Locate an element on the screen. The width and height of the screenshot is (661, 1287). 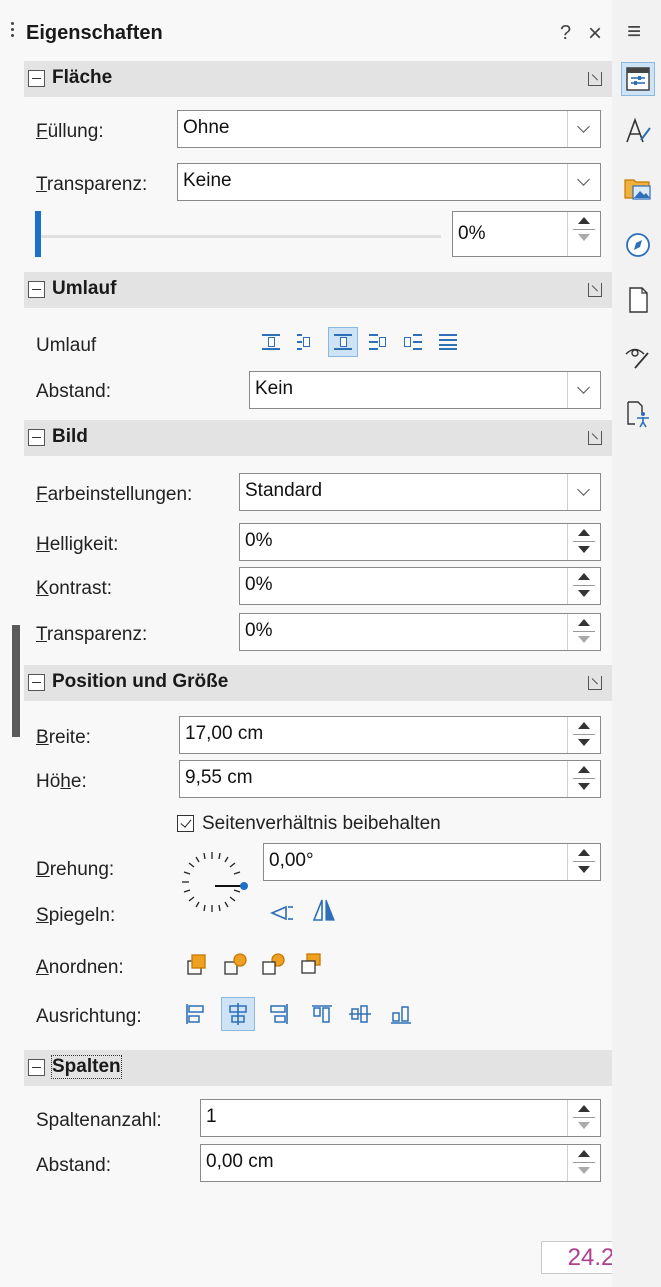
bring-to-front-icon is located at coordinates (198, 965).